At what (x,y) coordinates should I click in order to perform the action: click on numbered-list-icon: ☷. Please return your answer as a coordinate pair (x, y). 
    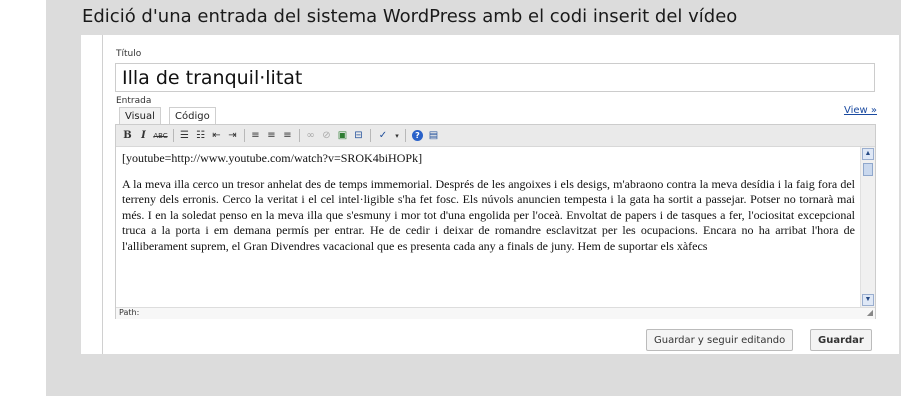
    Looking at the image, I should click on (200, 135).